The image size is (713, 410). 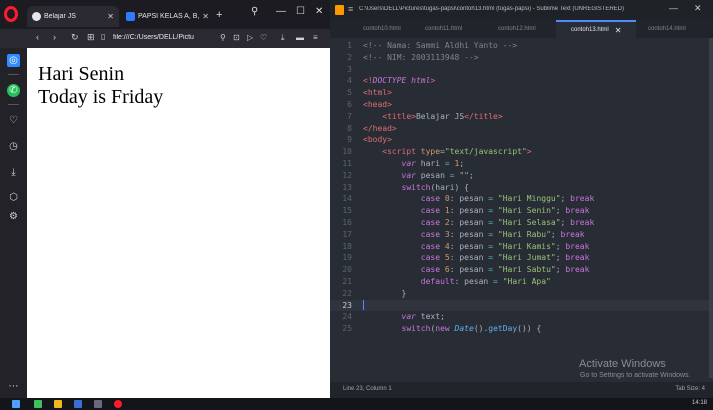 I want to click on code-line: 4 <!DOCTYPE html>, so click(x=521, y=81).